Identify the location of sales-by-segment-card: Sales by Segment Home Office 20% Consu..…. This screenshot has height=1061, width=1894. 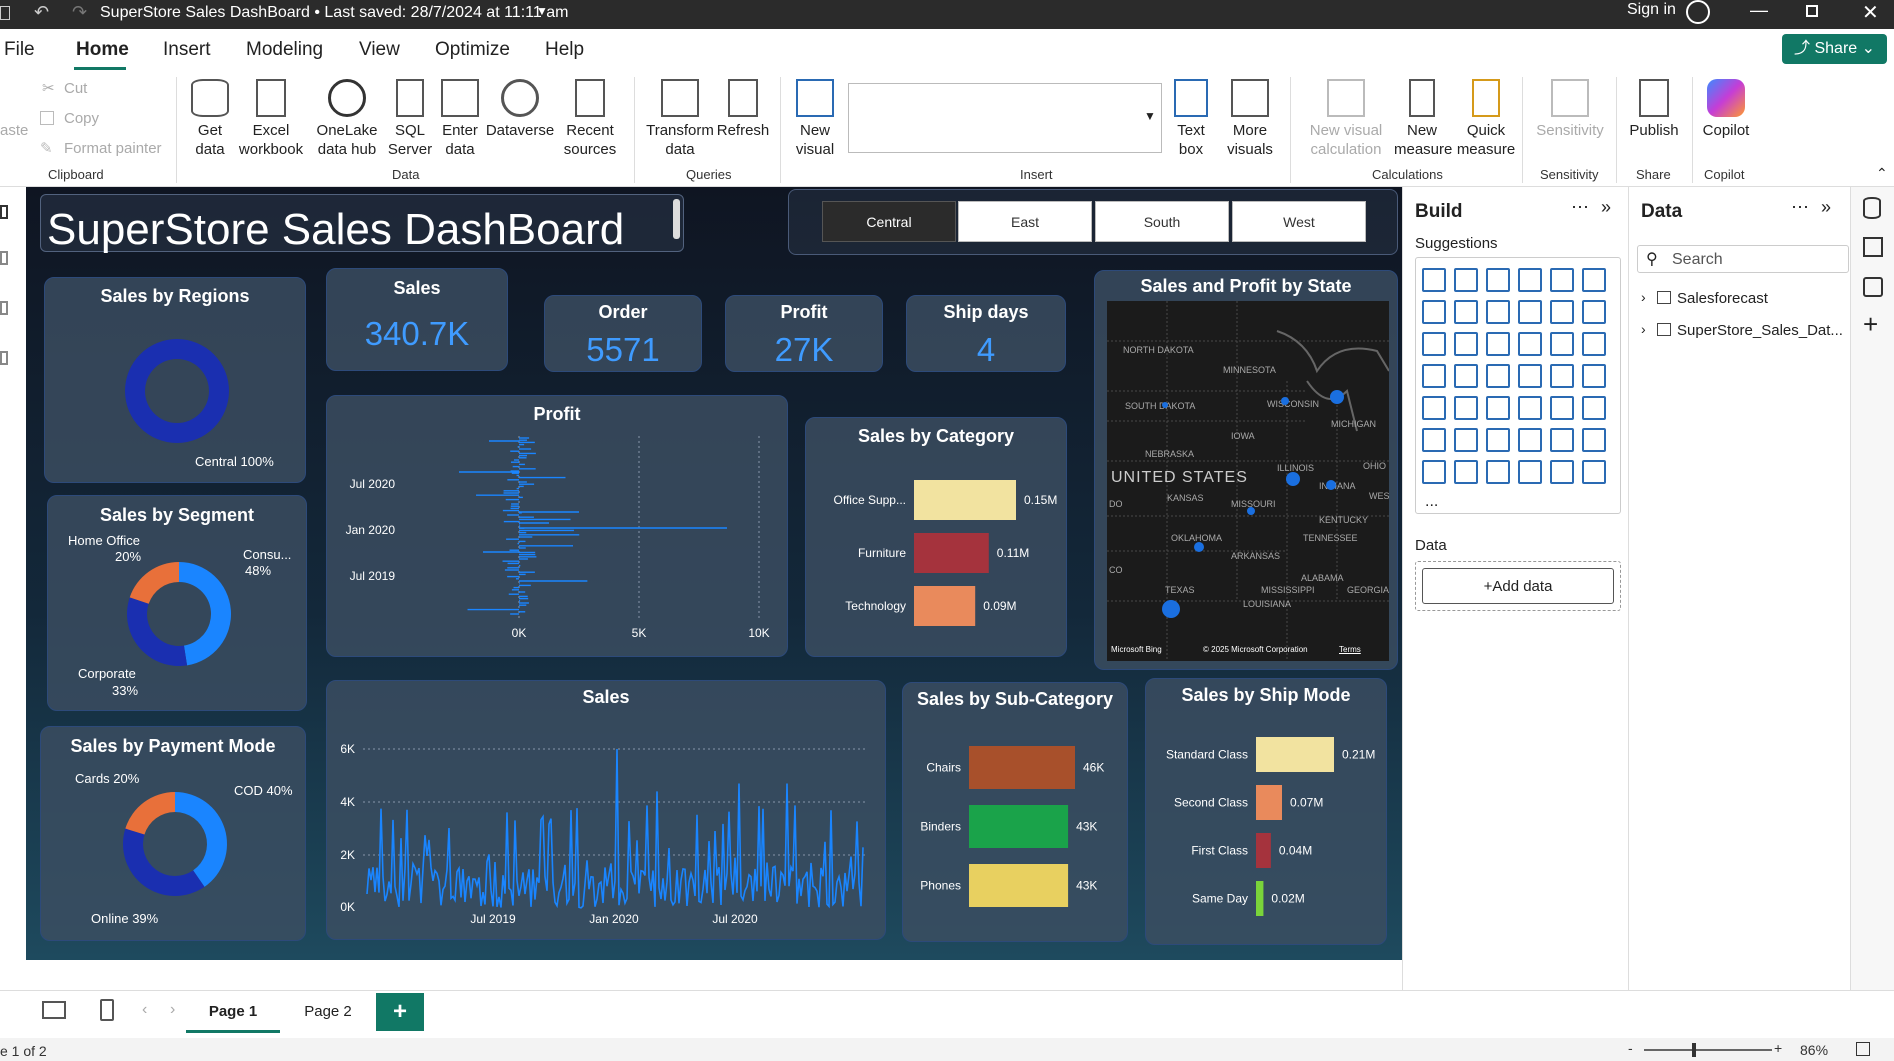
(177, 603).